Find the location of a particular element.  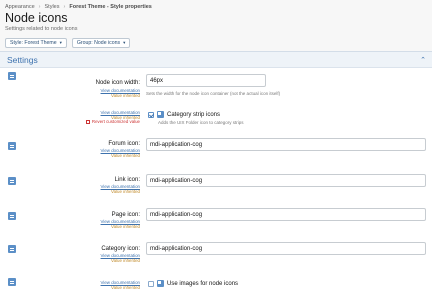

forum-icon-meta: View documentation Value inherited is located at coordinates (120, 153).